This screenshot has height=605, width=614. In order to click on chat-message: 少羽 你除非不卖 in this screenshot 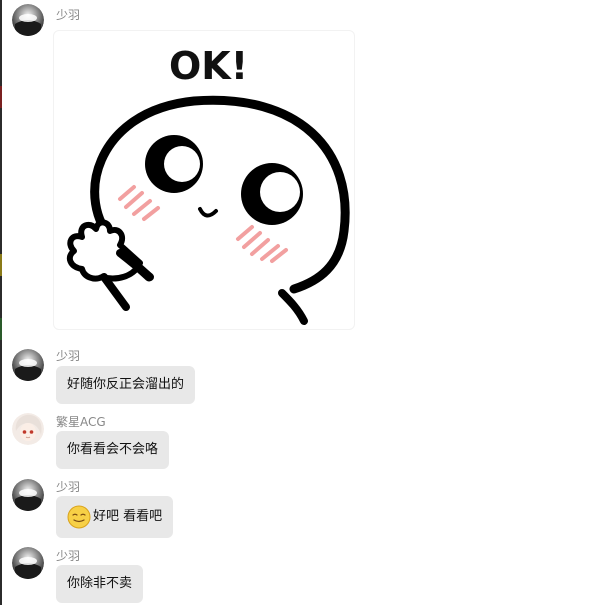, I will do `click(307, 575)`.